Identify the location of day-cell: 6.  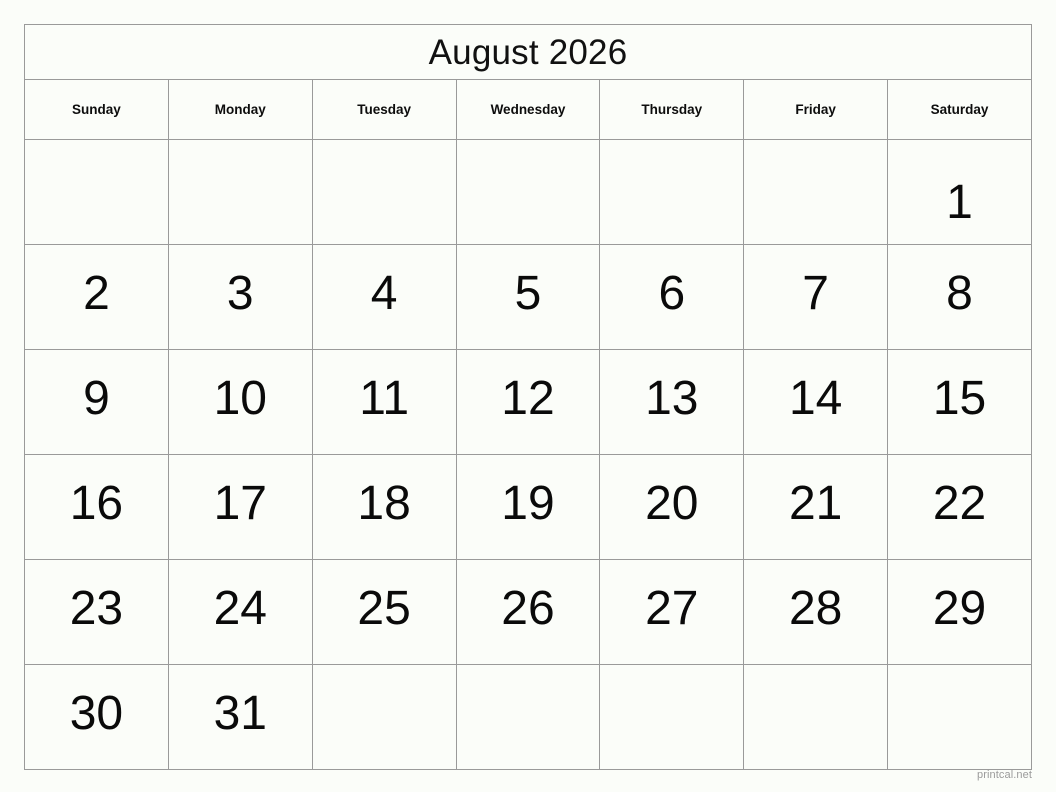
(672, 297).